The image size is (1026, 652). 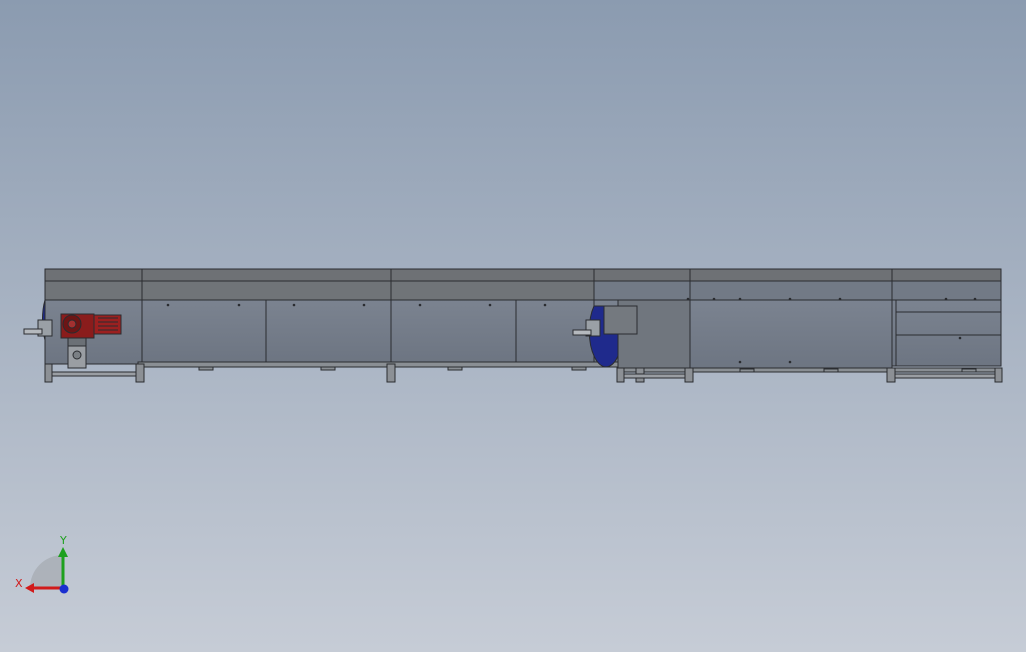 What do you see at coordinates (378, 364) in the screenshot?
I see `bottom-rail` at bounding box center [378, 364].